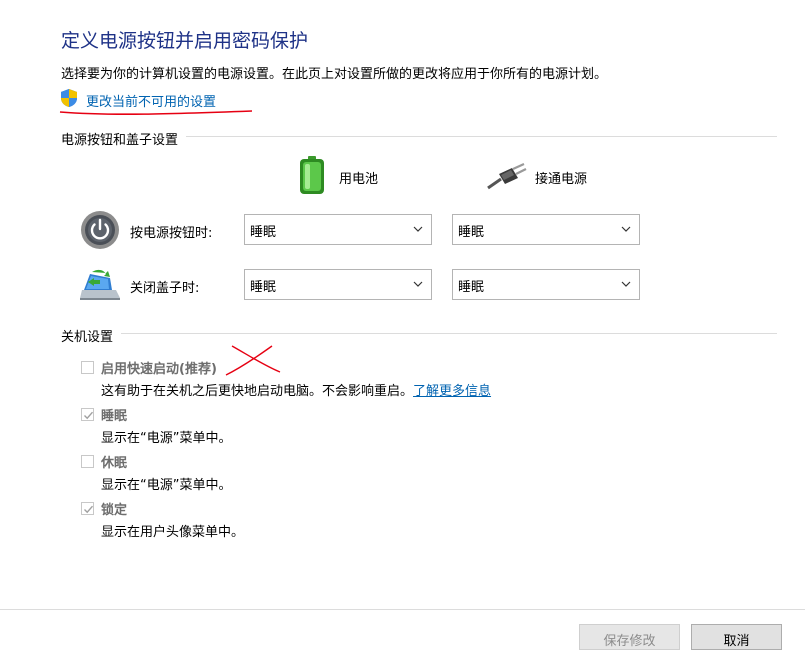 The image size is (805, 662). I want to click on power-button-plugged-select: 睡眠, so click(546, 229).